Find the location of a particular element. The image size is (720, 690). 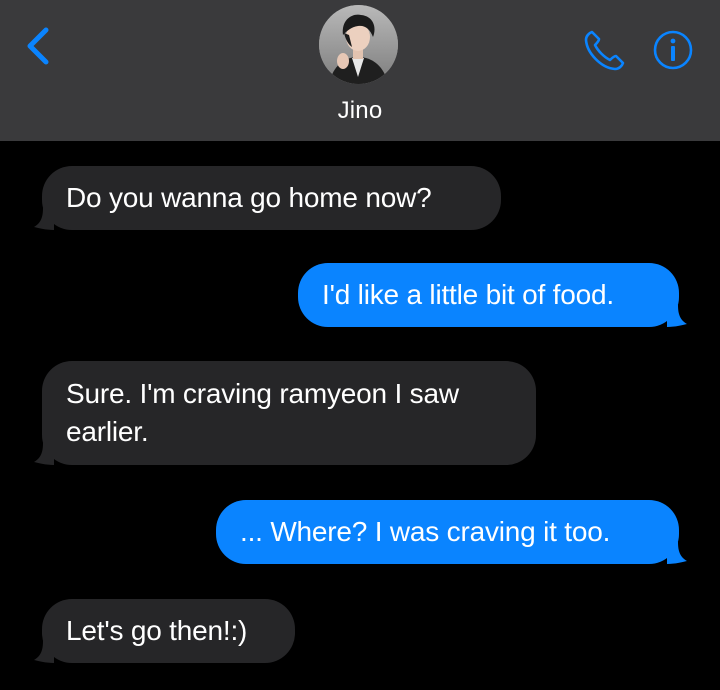

info-icon is located at coordinates (673, 50).